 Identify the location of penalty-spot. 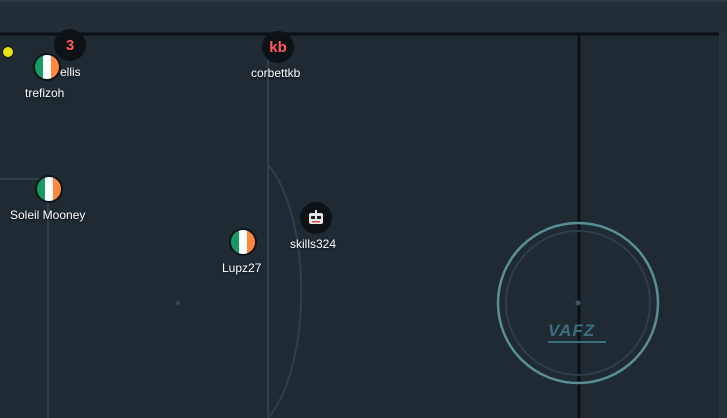
(178, 303).